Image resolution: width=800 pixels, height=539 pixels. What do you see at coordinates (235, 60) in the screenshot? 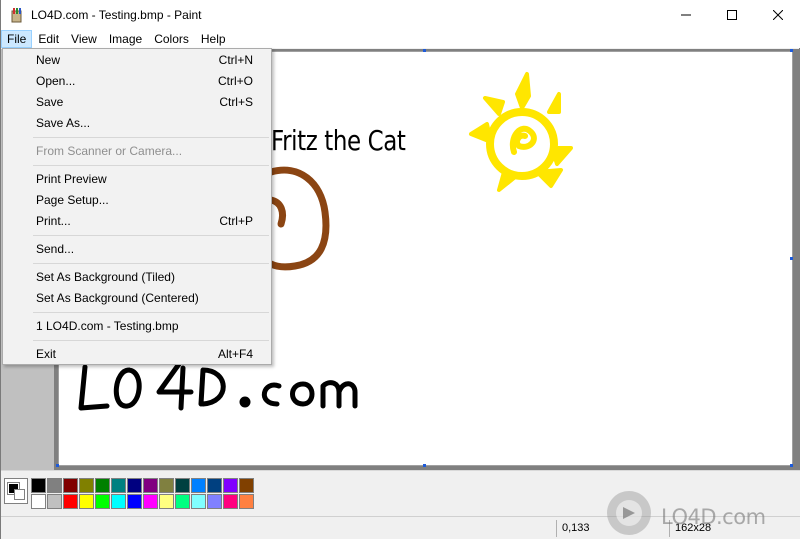
I see `menu-item-shortcut: Ctrl+N` at bounding box center [235, 60].